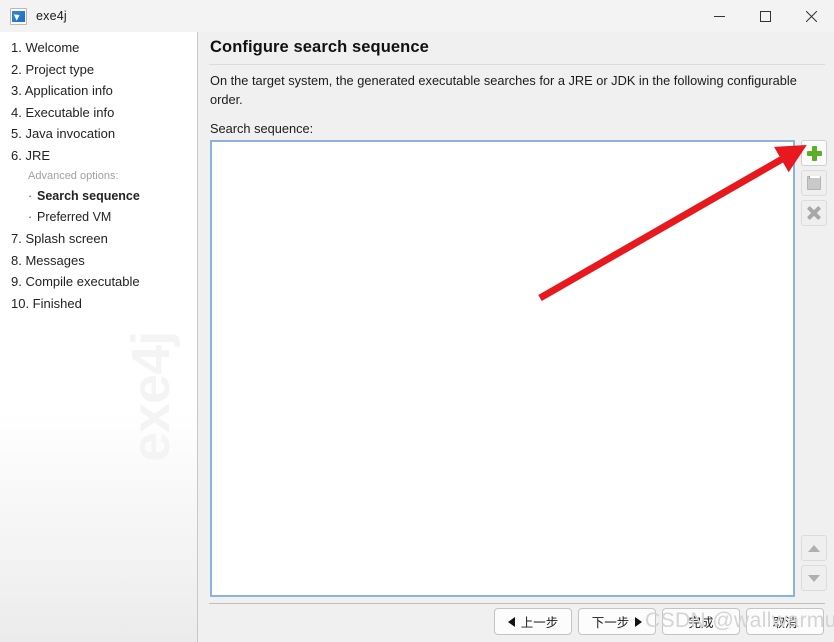 The height and width of the screenshot is (642, 834). I want to click on list-toolbar, so click(815, 183).